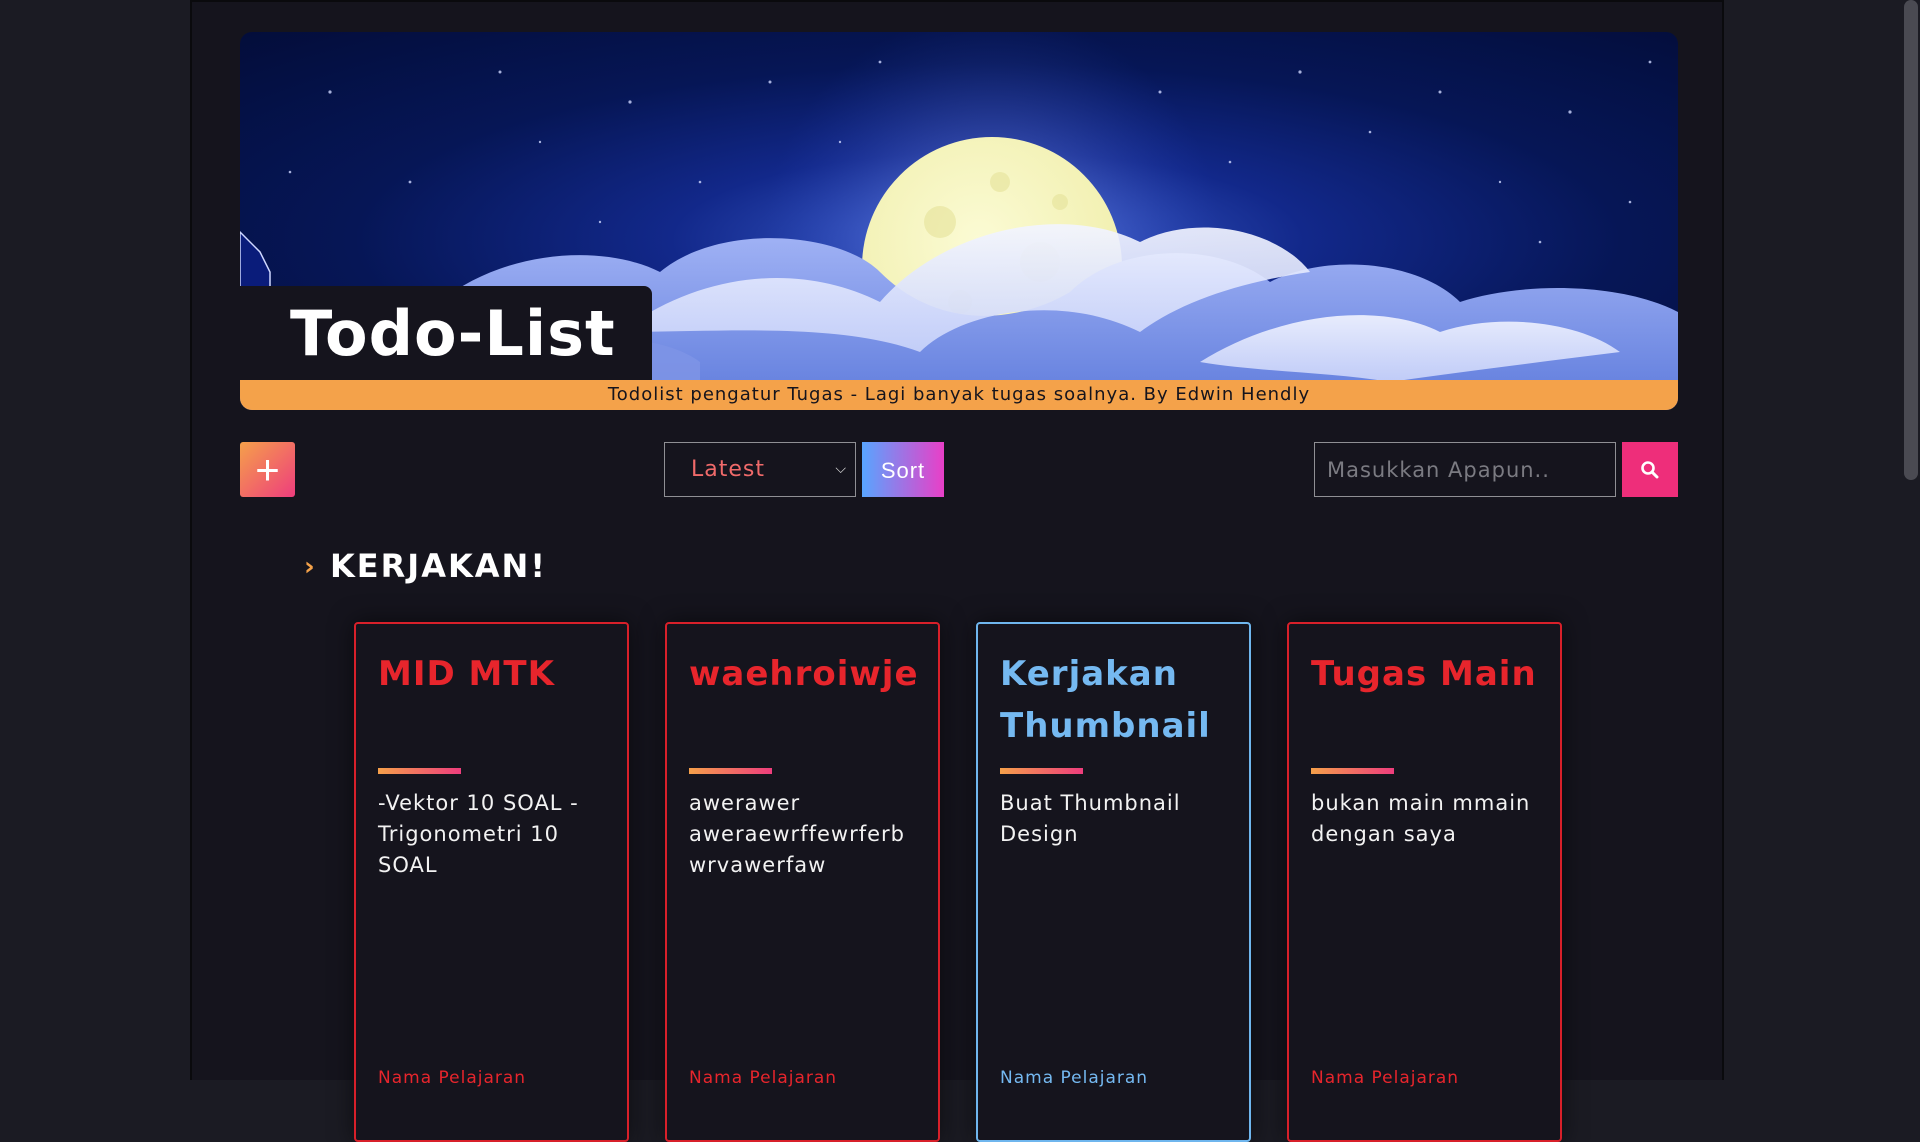 This screenshot has width=1920, height=1142. Describe the element at coordinates (797, 834) in the screenshot. I see `card-description: awerawer aweraewrffewrferb wrvawerfaw` at that location.